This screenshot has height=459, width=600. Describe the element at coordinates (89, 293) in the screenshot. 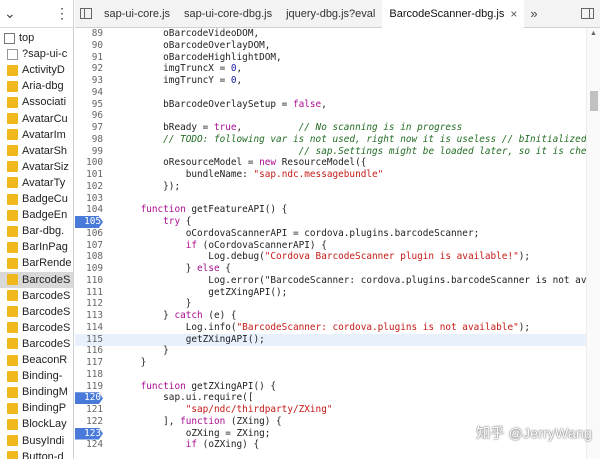

I see `line-number: 111` at that location.